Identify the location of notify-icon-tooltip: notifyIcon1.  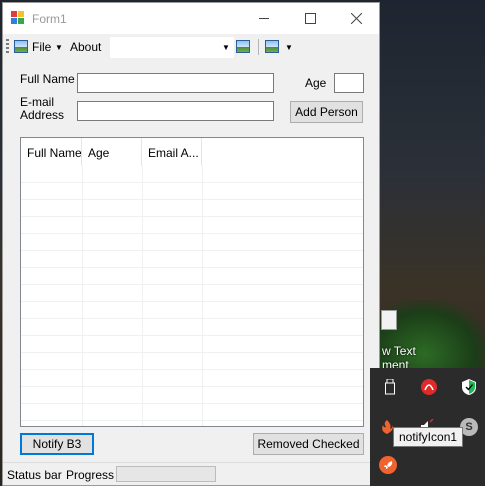
(428, 437).